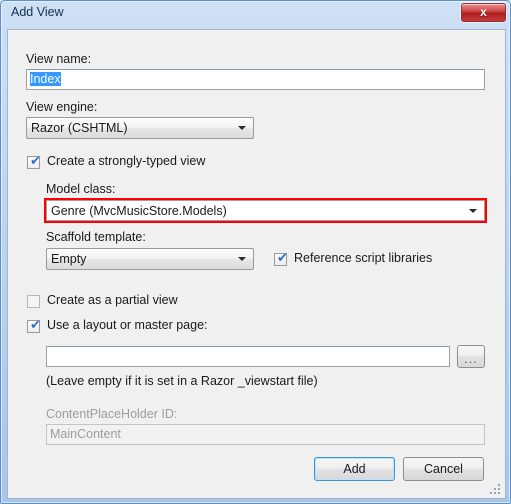 The height and width of the screenshot is (504, 511). I want to click on model-class-value: Genre (MvcMusicStore.Models), so click(139, 211).